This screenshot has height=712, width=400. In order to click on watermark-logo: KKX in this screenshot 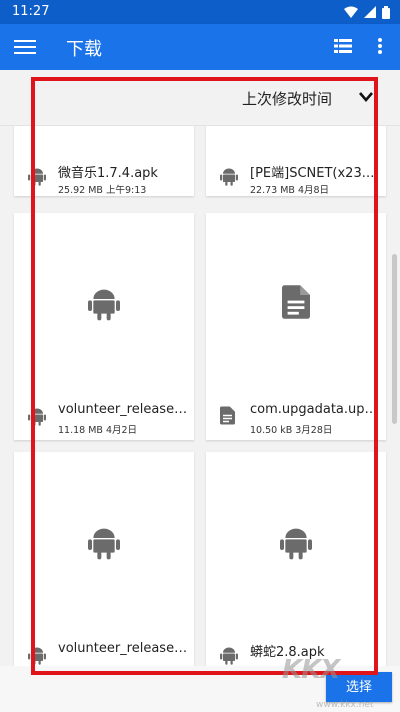, I will do `click(311, 670)`.